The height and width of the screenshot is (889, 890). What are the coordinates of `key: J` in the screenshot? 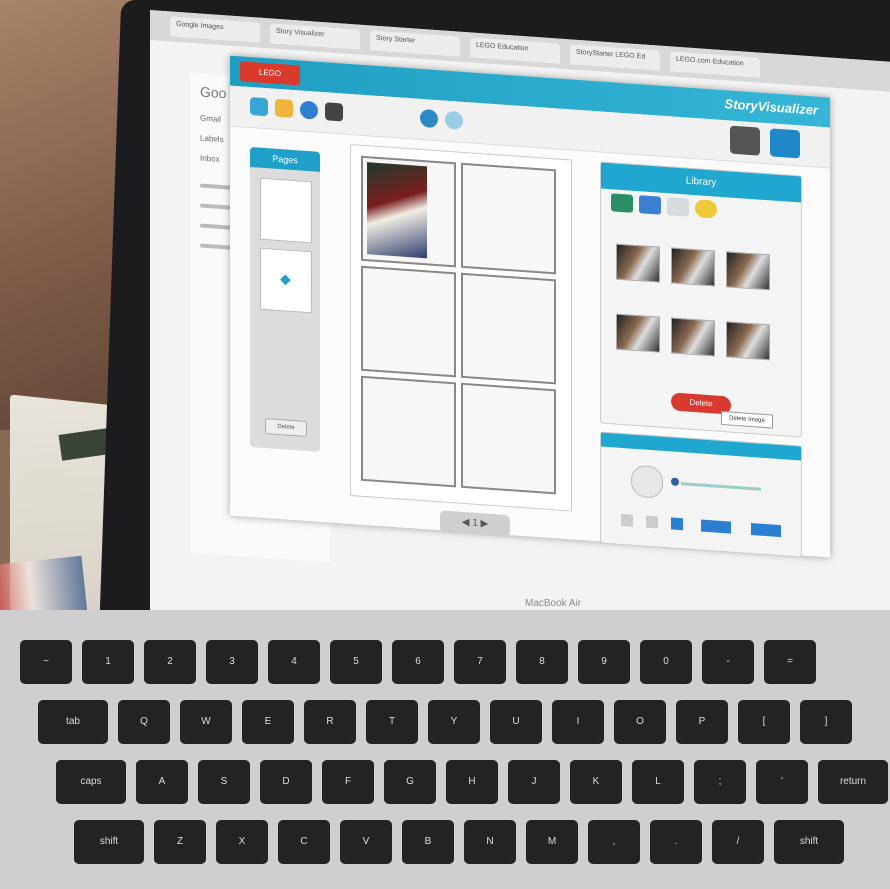 It's located at (534, 782).